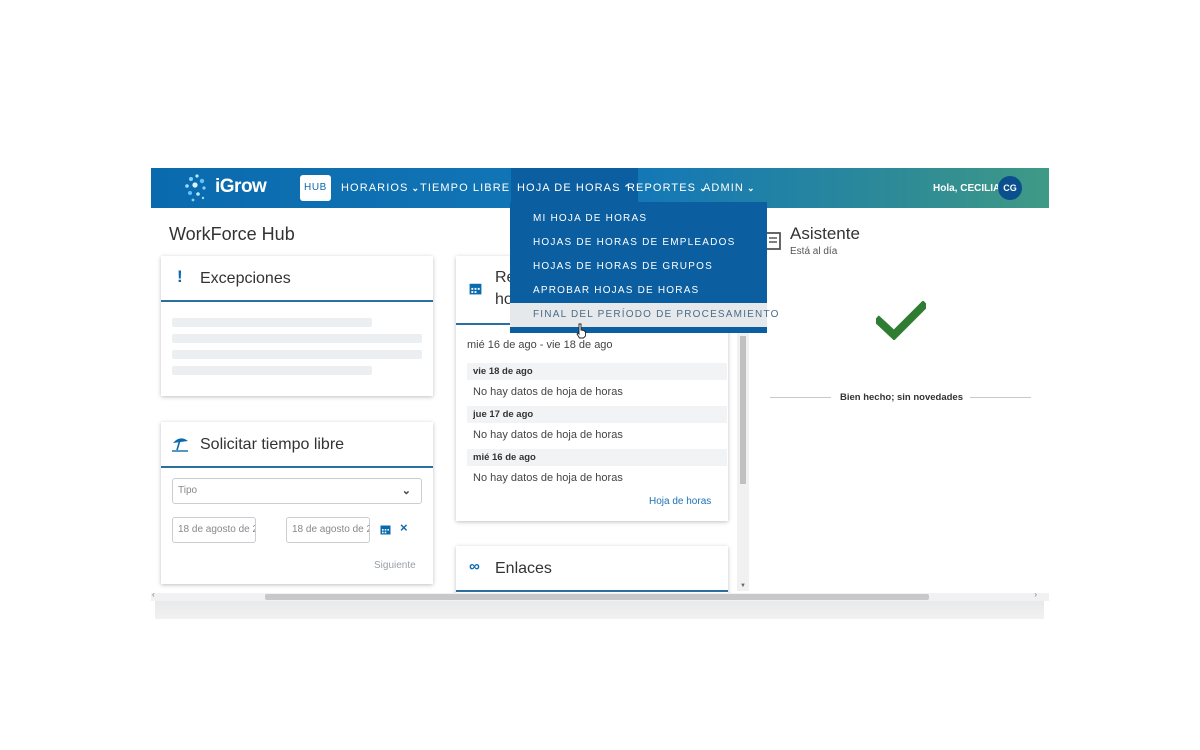  I want to click on nav-horarios: HORARIOS ⌄, so click(380, 188).